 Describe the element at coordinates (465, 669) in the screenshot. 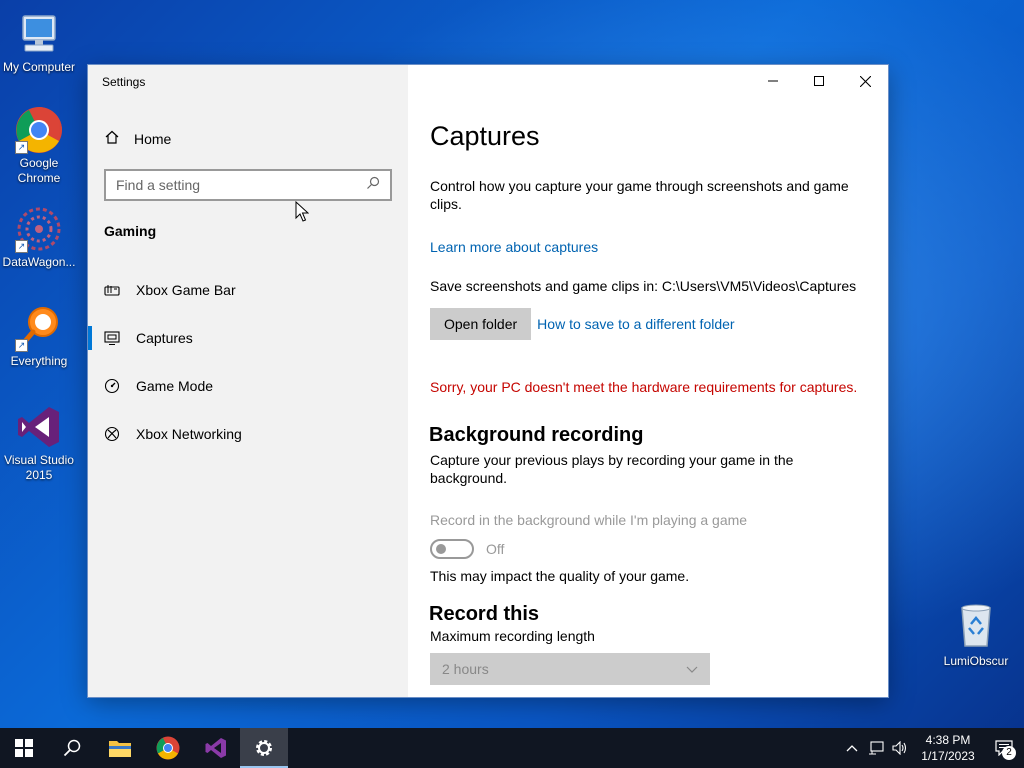

I see `dropdown-value: 2 hours` at that location.